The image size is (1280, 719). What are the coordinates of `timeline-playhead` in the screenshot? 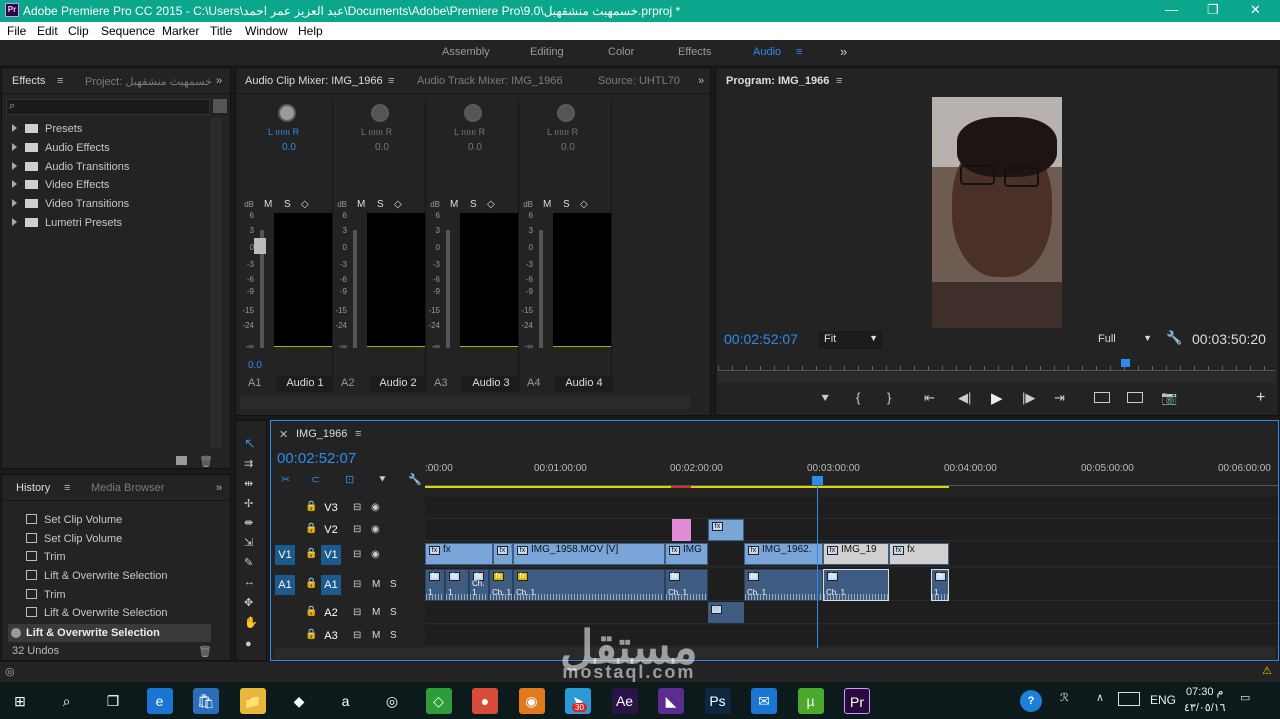 It's located at (817, 480).